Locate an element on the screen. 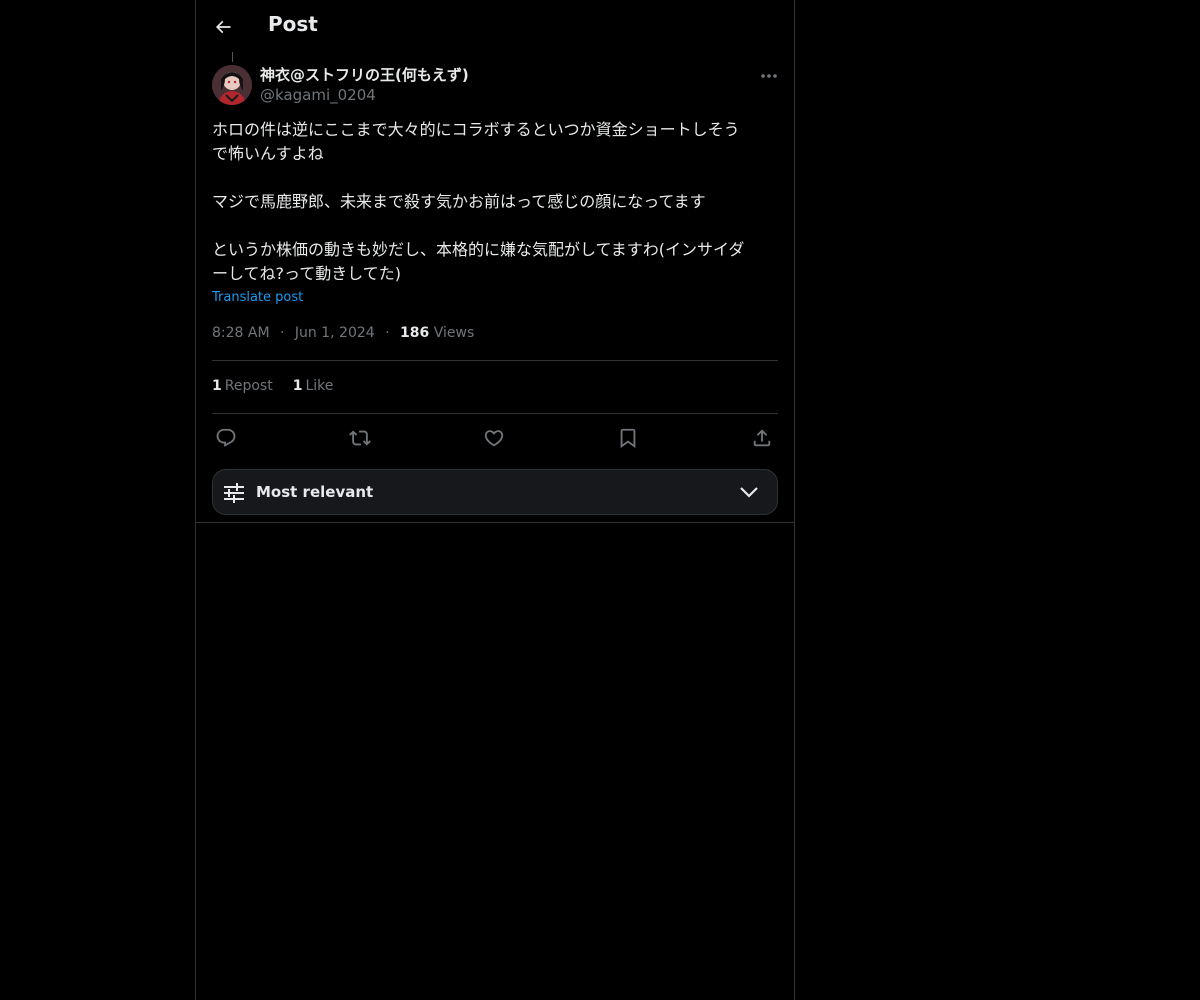 The width and height of the screenshot is (1200, 1000). post-stats: 1 Repost 1 Like is located at coordinates (272, 386).